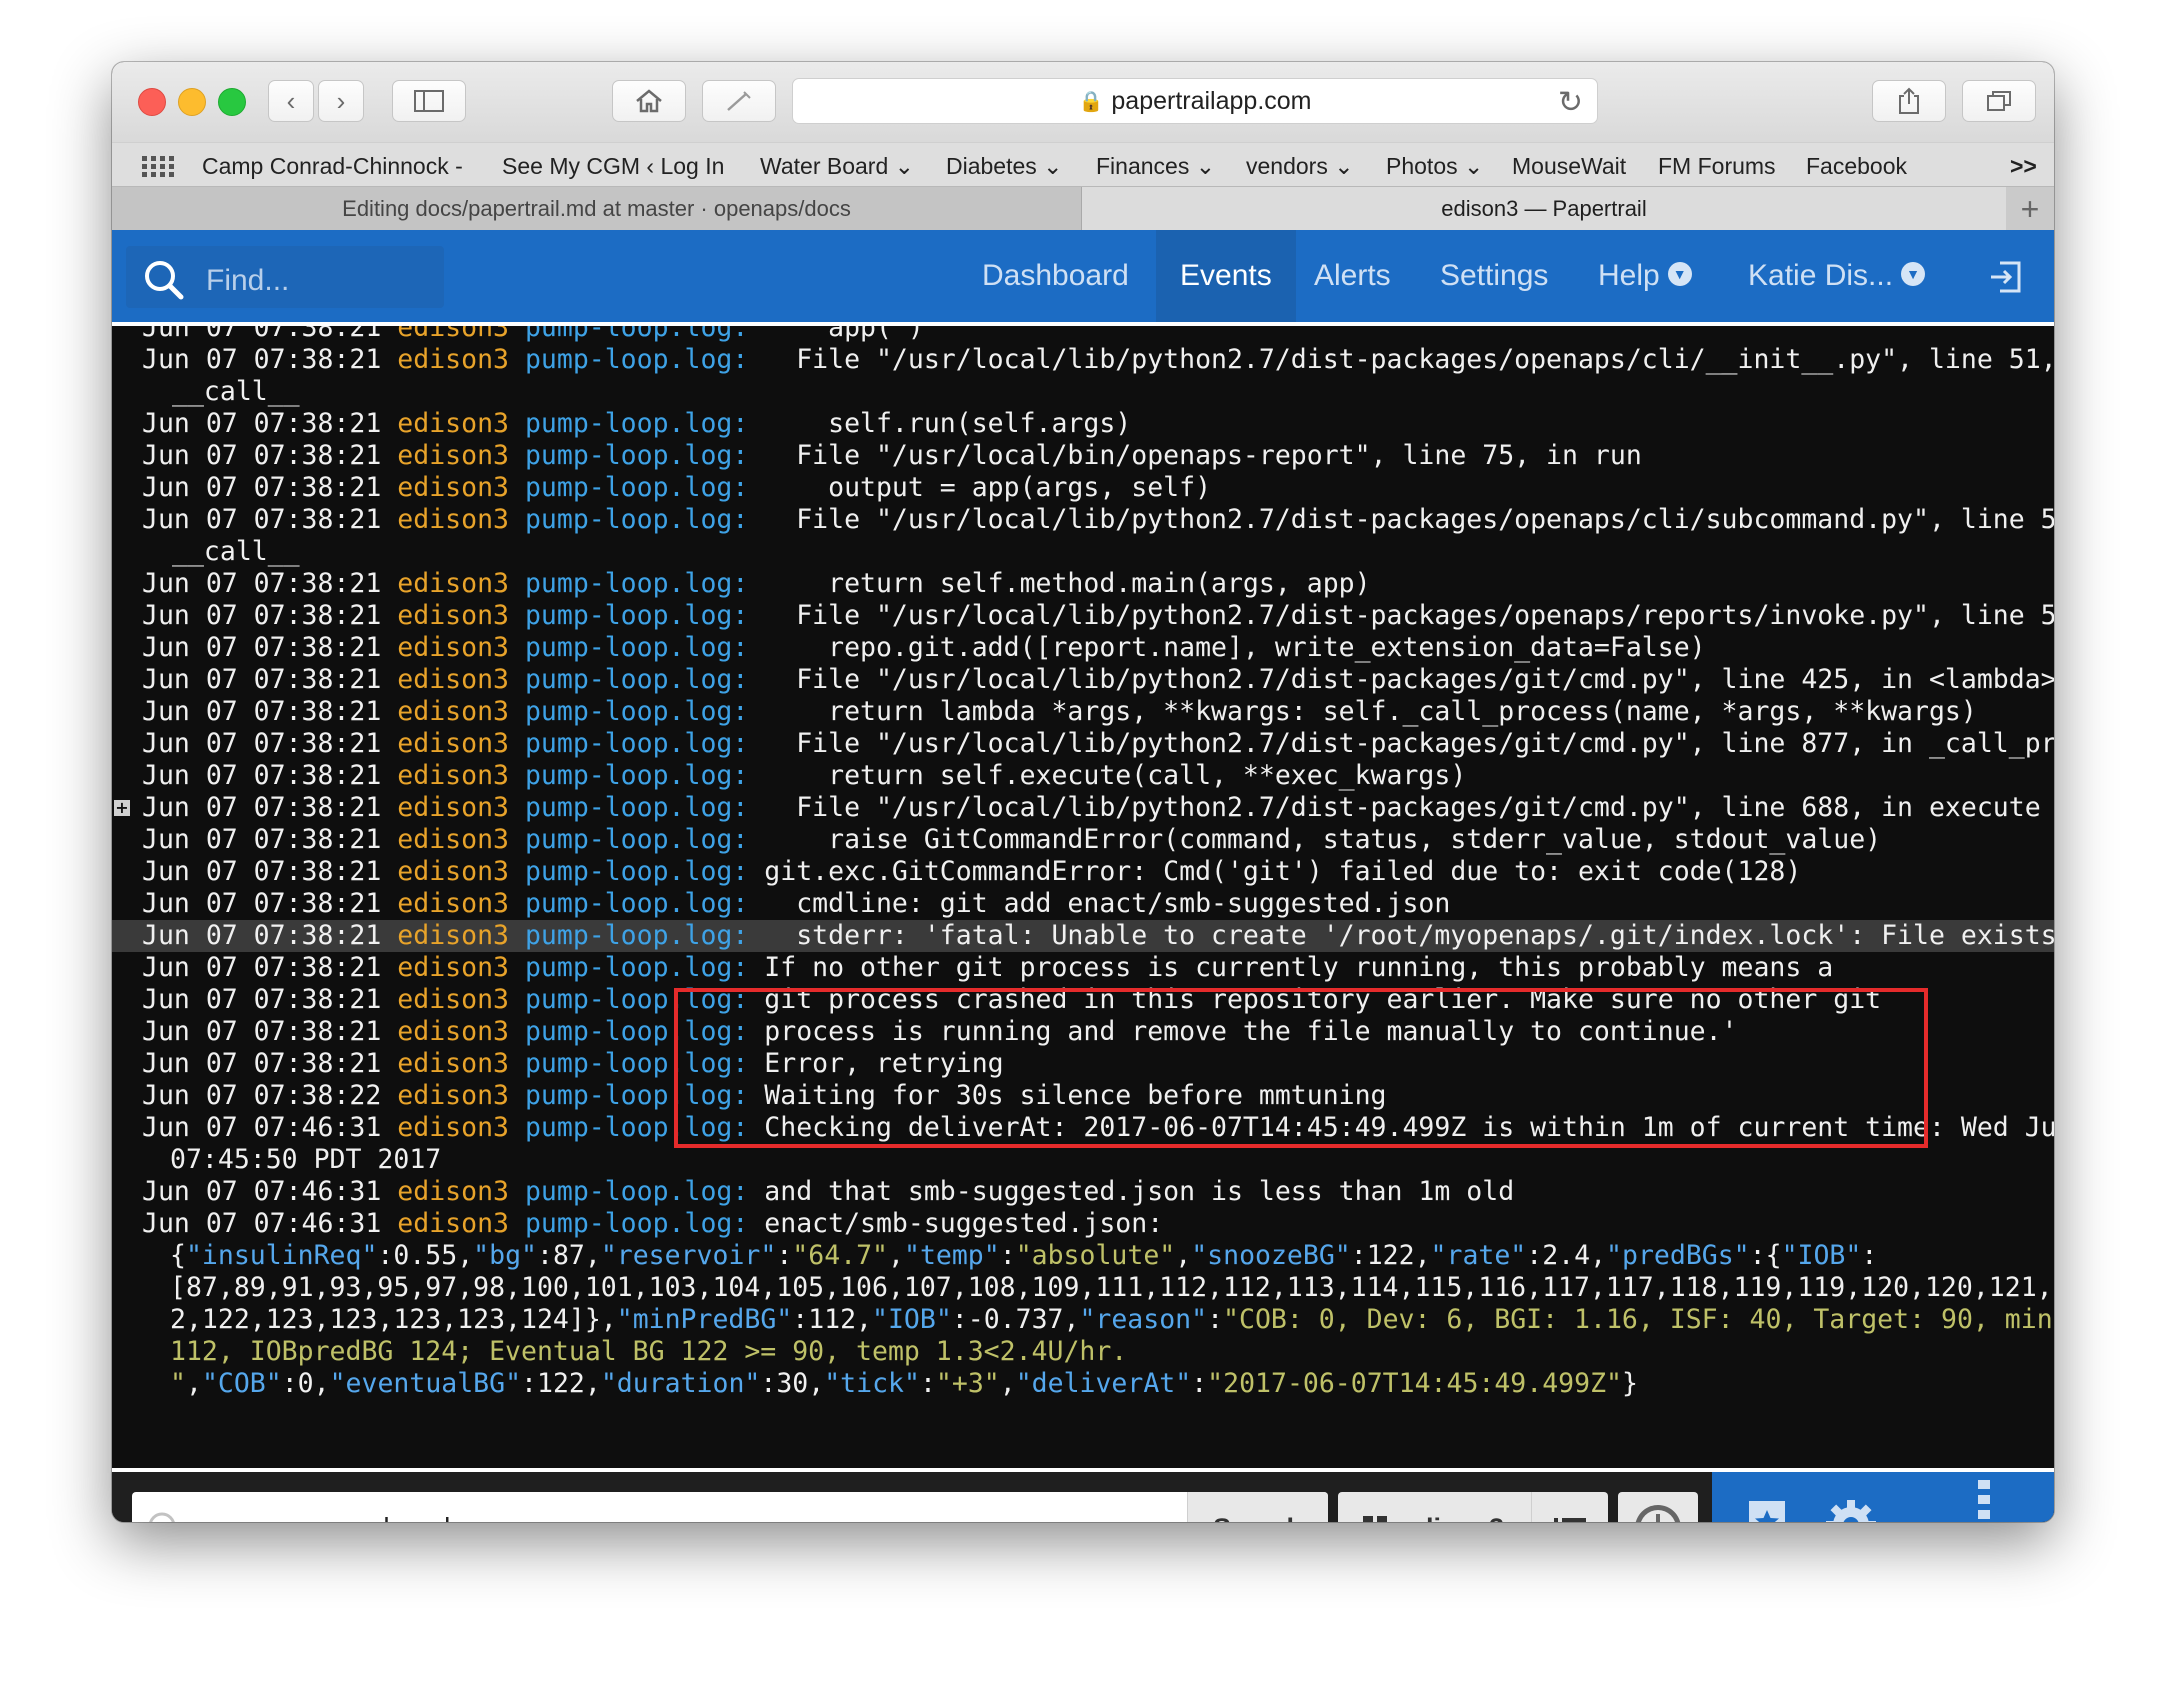 This screenshot has height=1682, width=2166. What do you see at coordinates (1257, 1507) in the screenshot?
I see `search-button: Search` at bounding box center [1257, 1507].